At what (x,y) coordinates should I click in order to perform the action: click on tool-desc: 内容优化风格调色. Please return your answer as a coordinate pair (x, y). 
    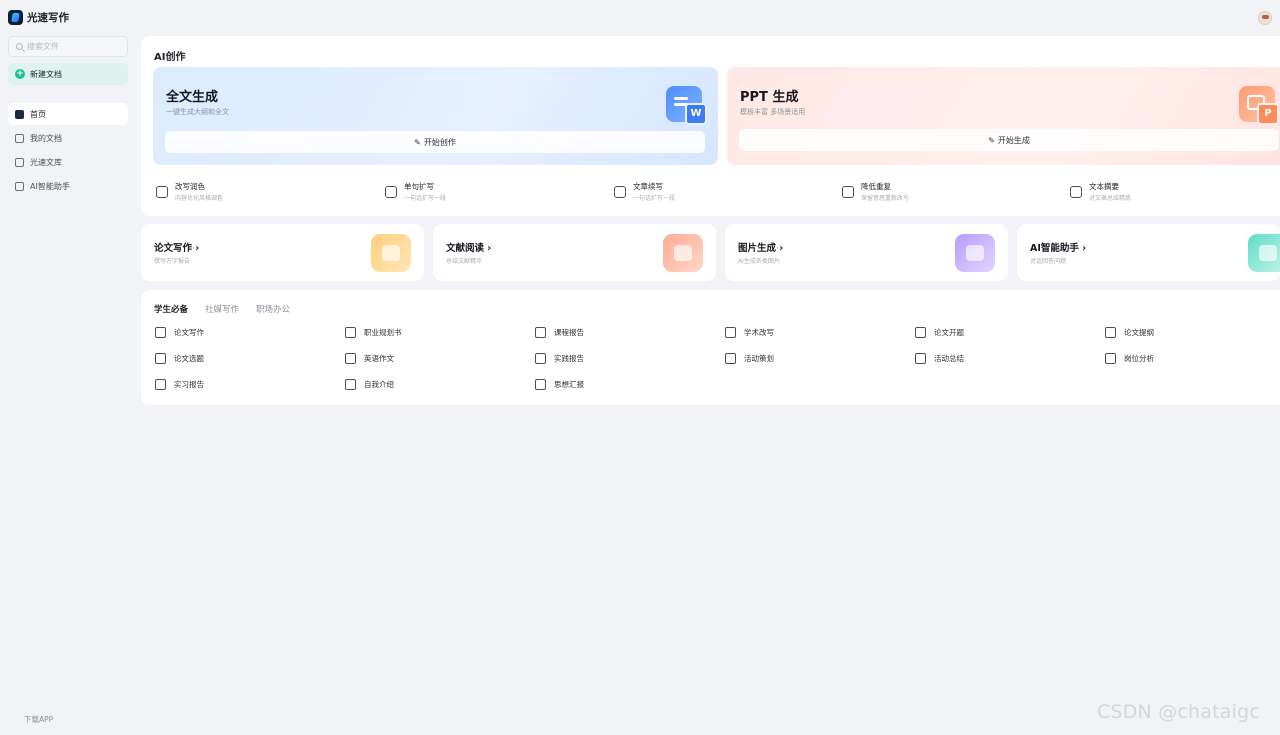
    Looking at the image, I should click on (199, 198).